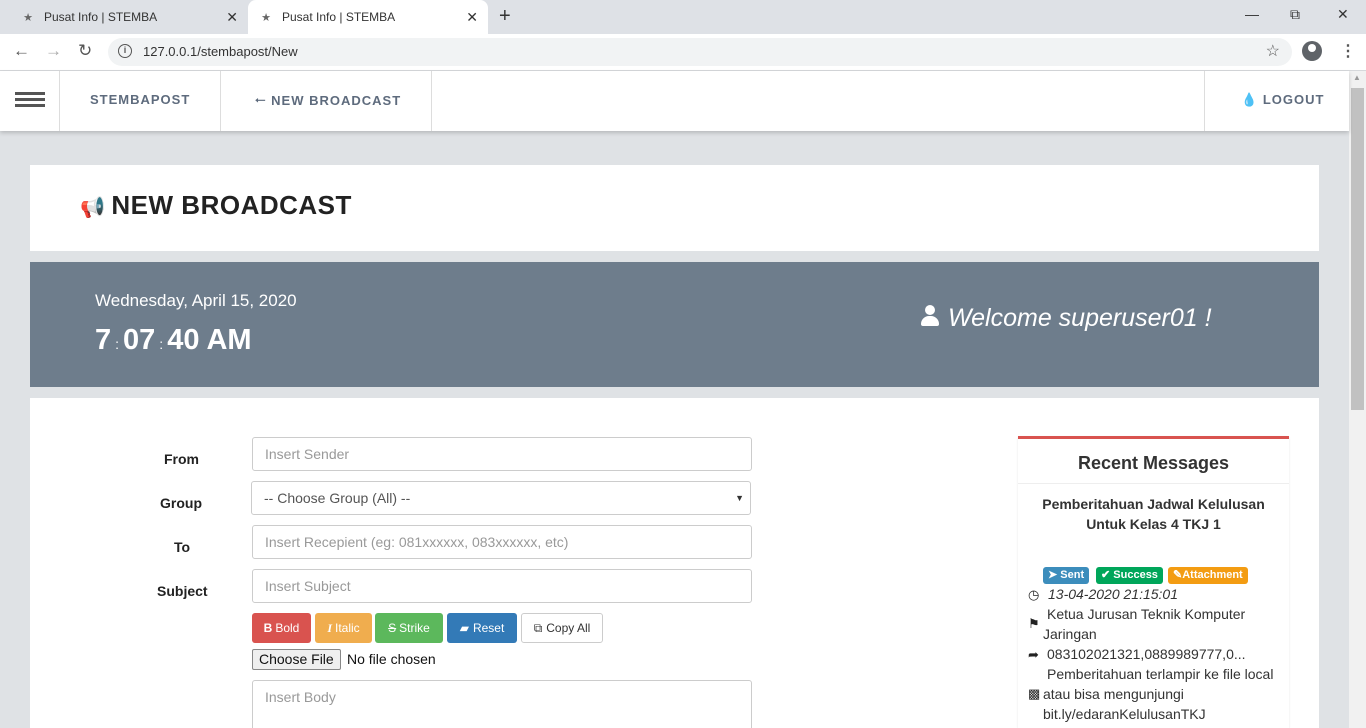  Describe the element at coordinates (268, 628) in the screenshot. I see `bold-icon: B` at that location.